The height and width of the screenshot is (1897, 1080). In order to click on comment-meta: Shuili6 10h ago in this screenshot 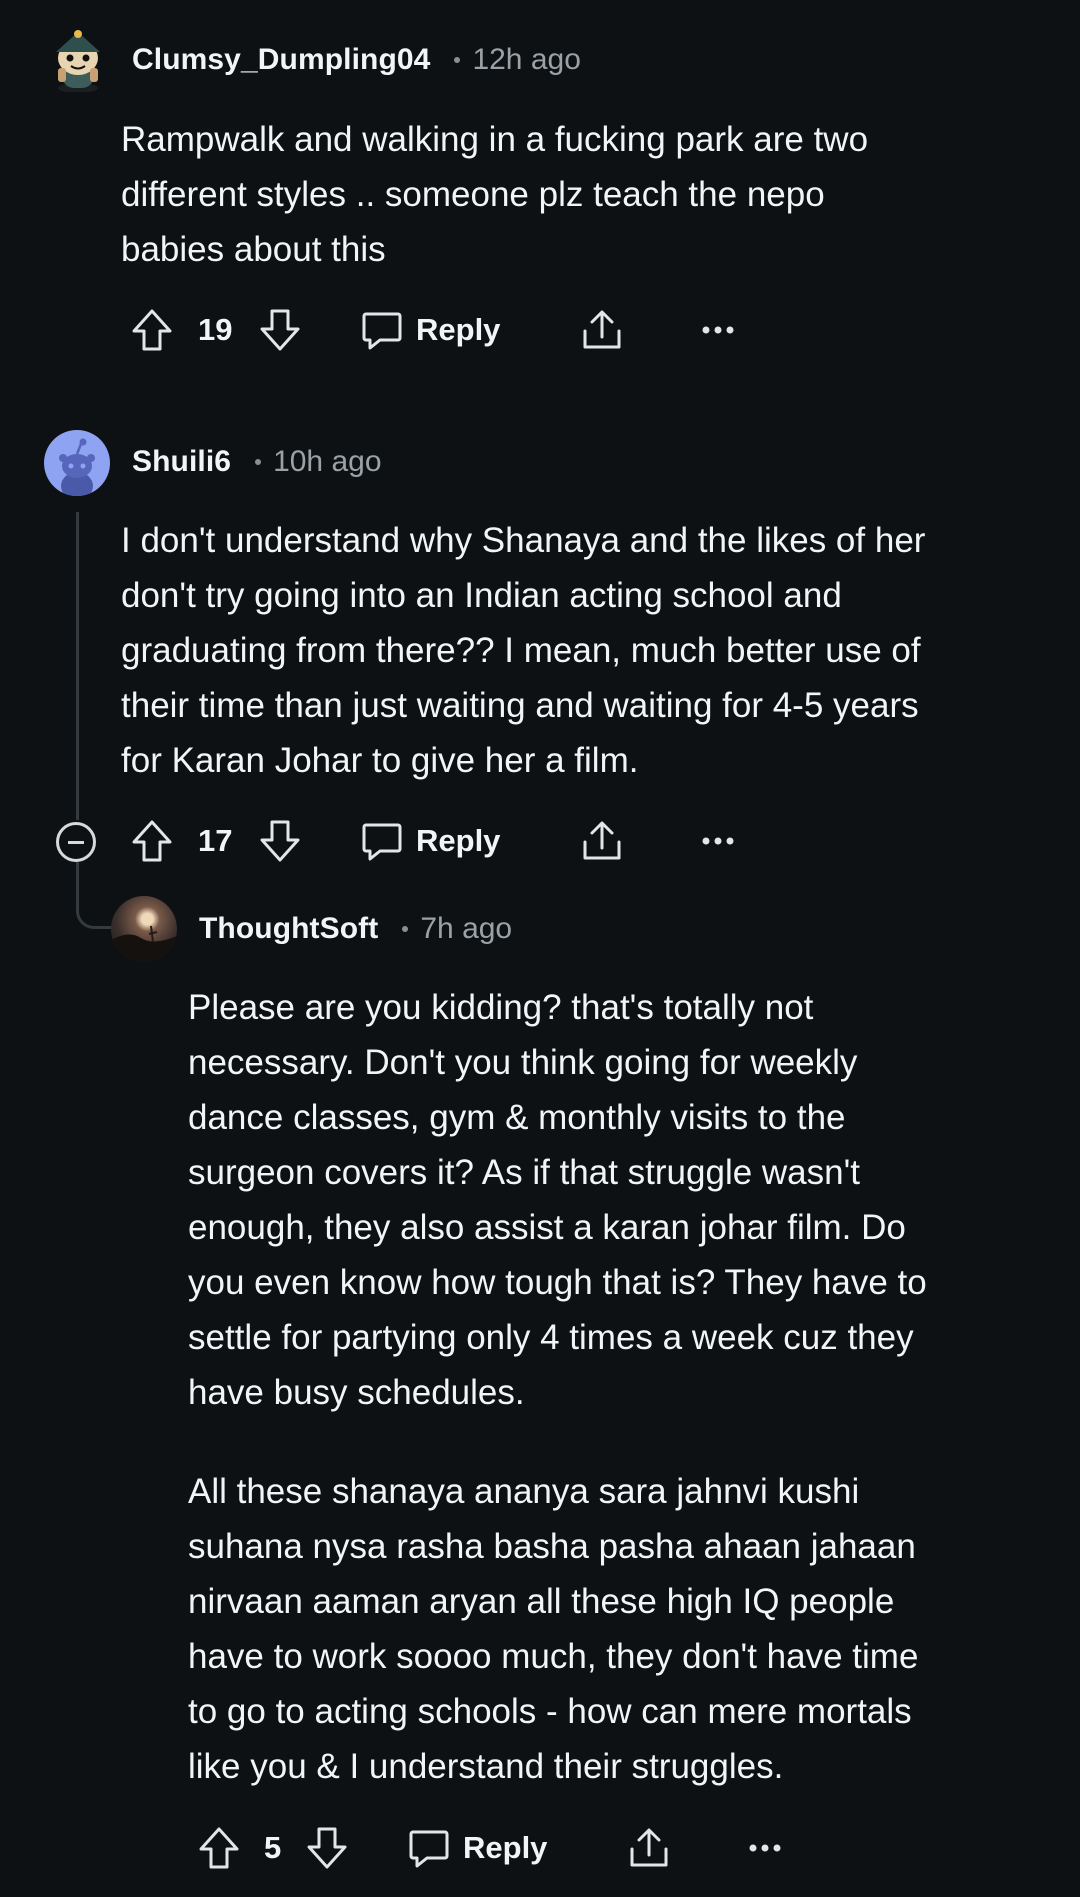, I will do `click(257, 462)`.